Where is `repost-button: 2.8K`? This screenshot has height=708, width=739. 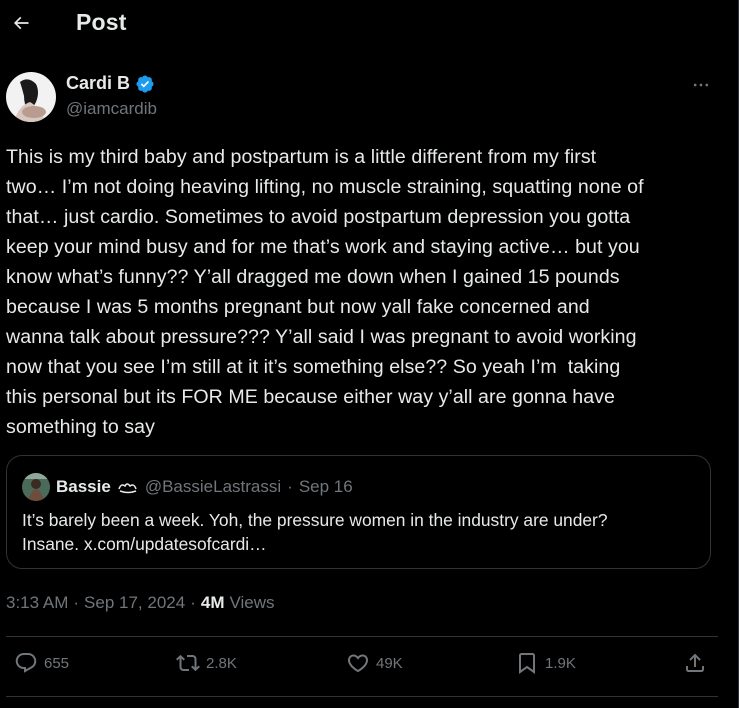 repost-button: 2.8K is located at coordinates (206, 663).